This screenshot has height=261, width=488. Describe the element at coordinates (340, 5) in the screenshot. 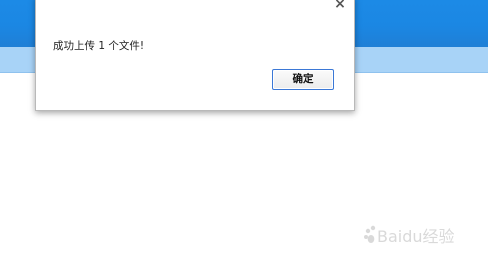

I see `close-icon: ×` at that location.